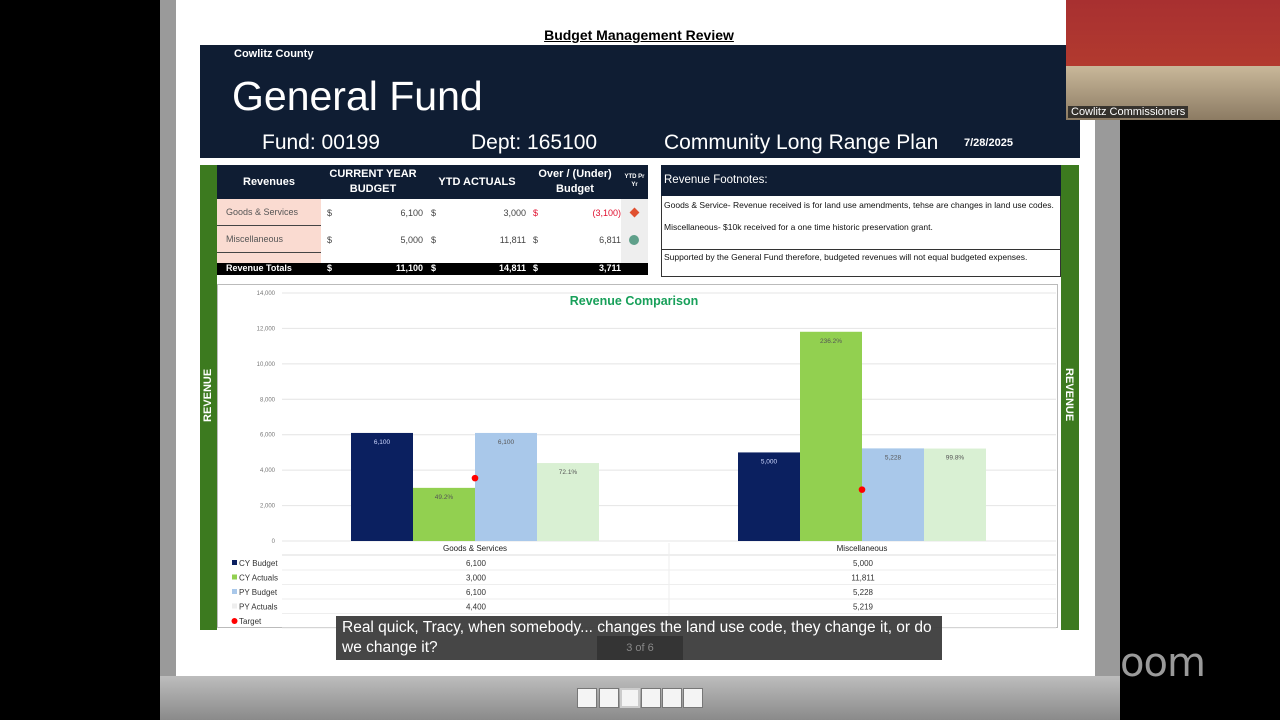 The width and height of the screenshot is (1280, 720). I want to click on y-tick-label: 4,000, so click(268, 471).